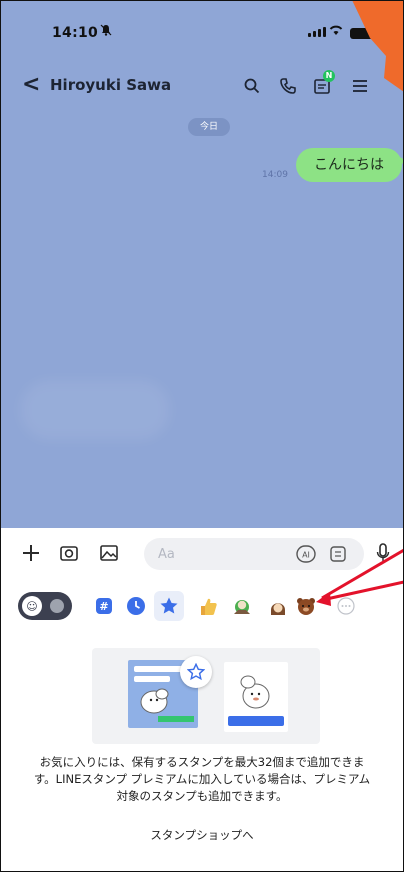  What do you see at coordinates (136, 606) in the screenshot?
I see `recent-tab` at bounding box center [136, 606].